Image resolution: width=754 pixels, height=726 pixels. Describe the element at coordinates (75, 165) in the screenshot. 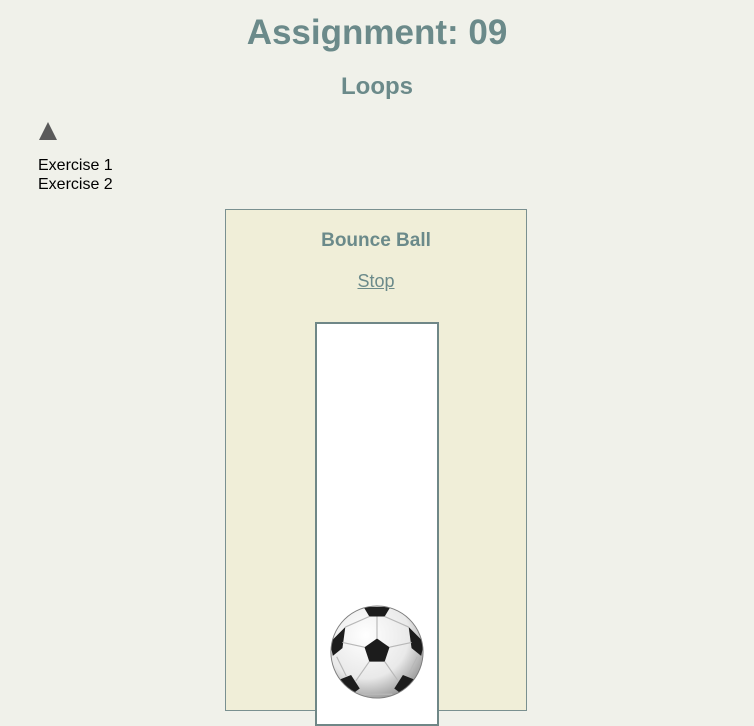

I see `exercise-link-1: Exercise 1` at that location.